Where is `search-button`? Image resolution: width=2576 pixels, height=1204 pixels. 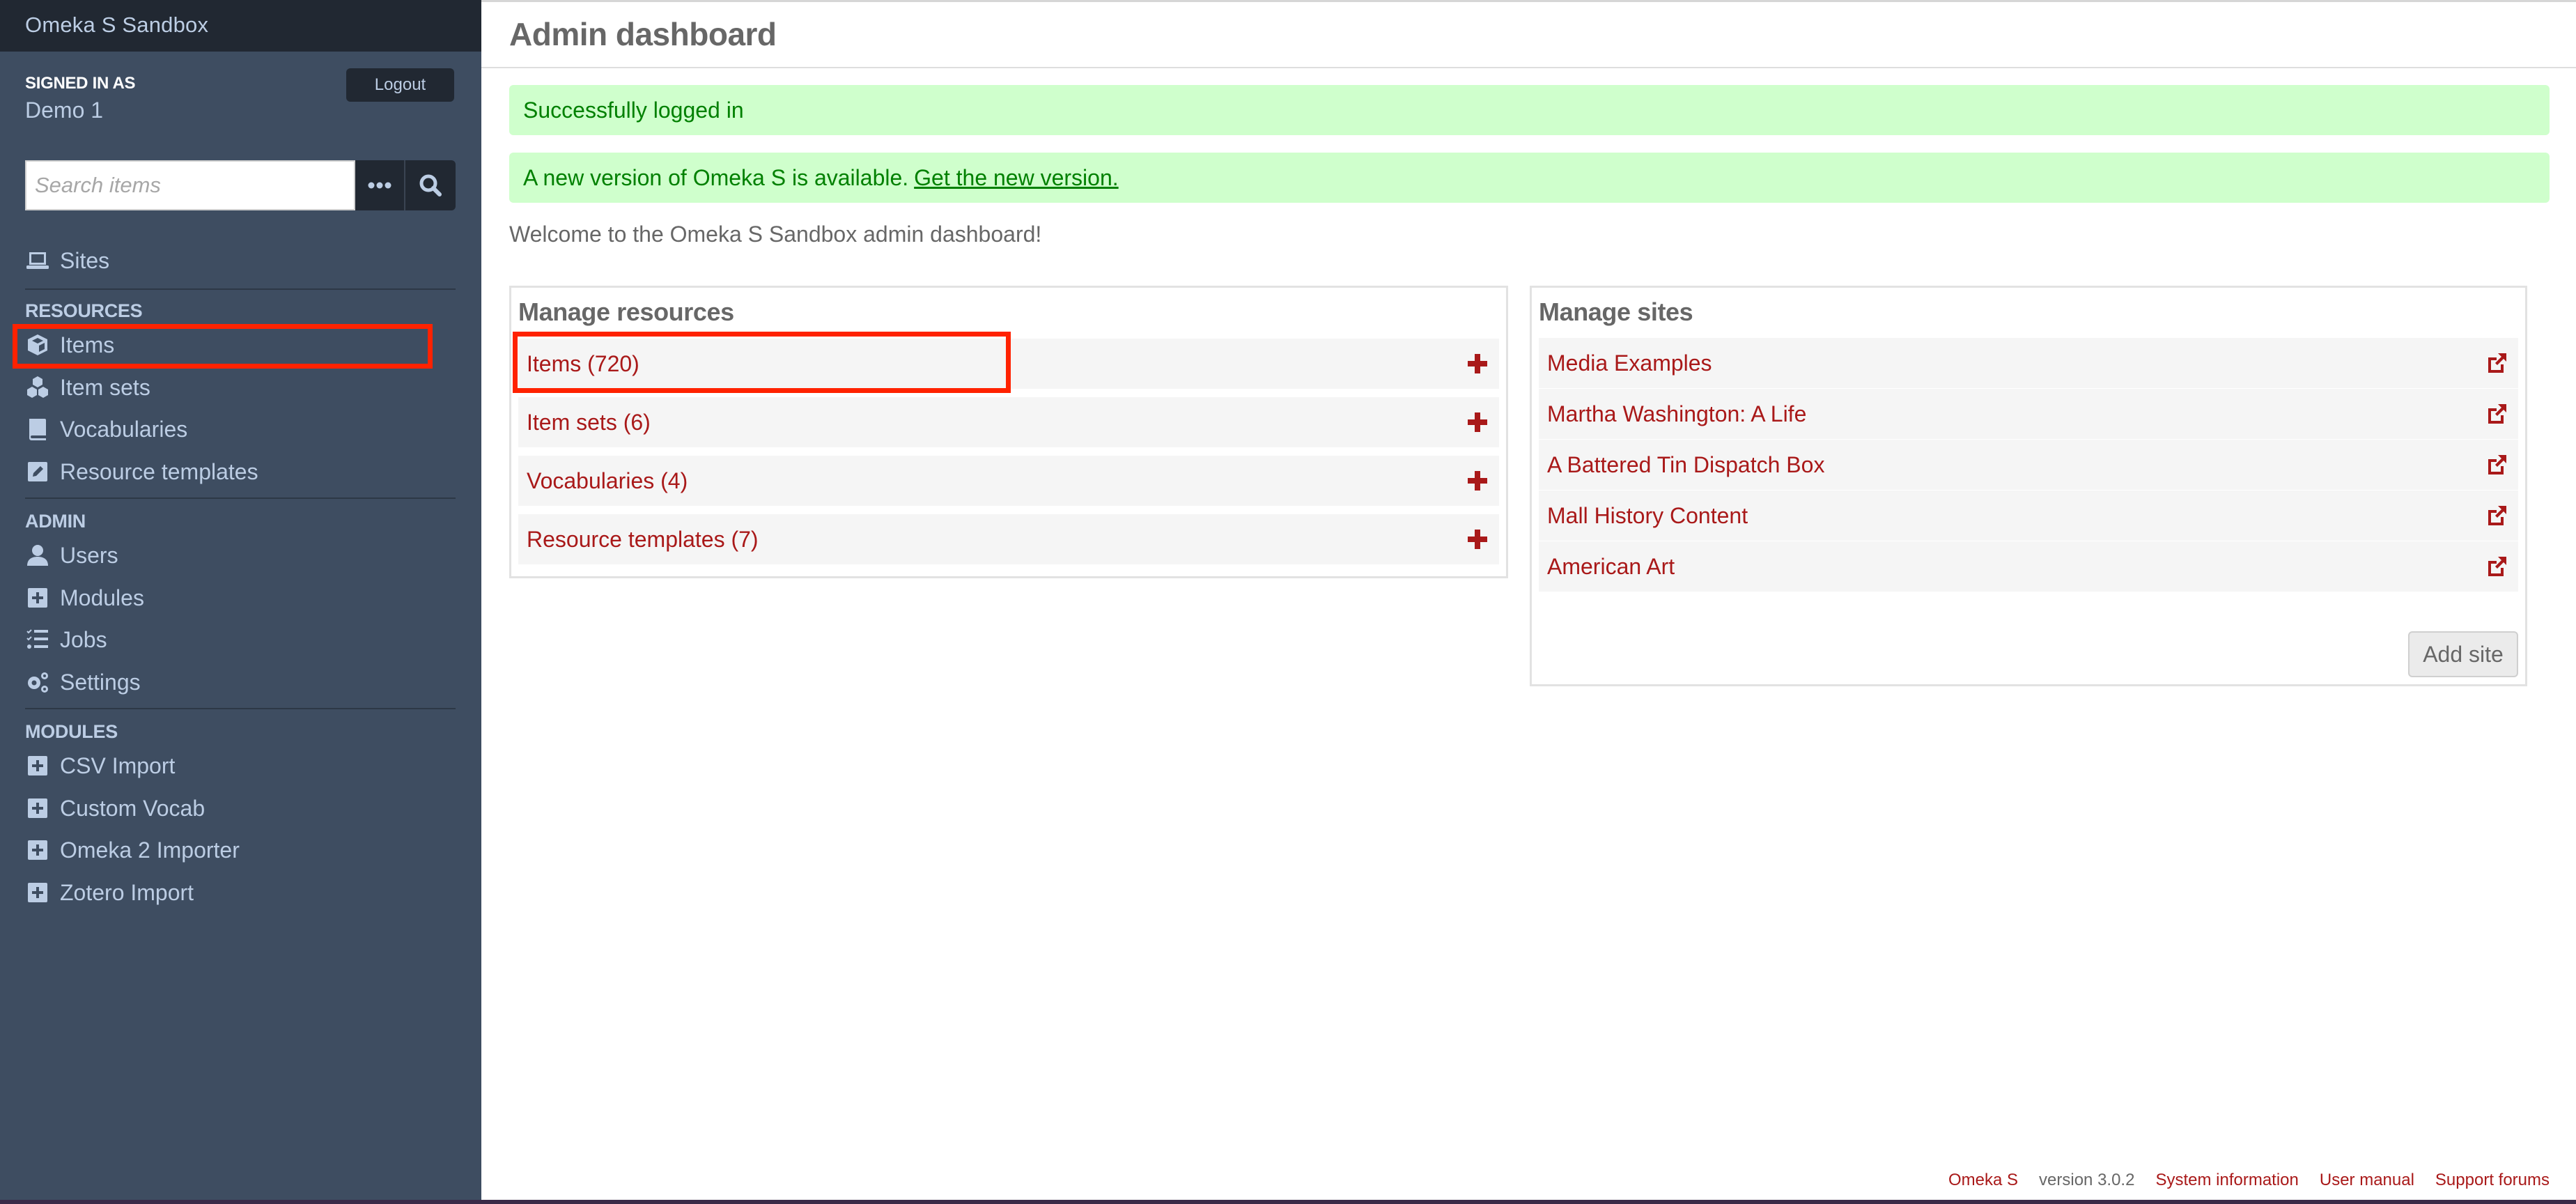
search-button is located at coordinates (430, 185).